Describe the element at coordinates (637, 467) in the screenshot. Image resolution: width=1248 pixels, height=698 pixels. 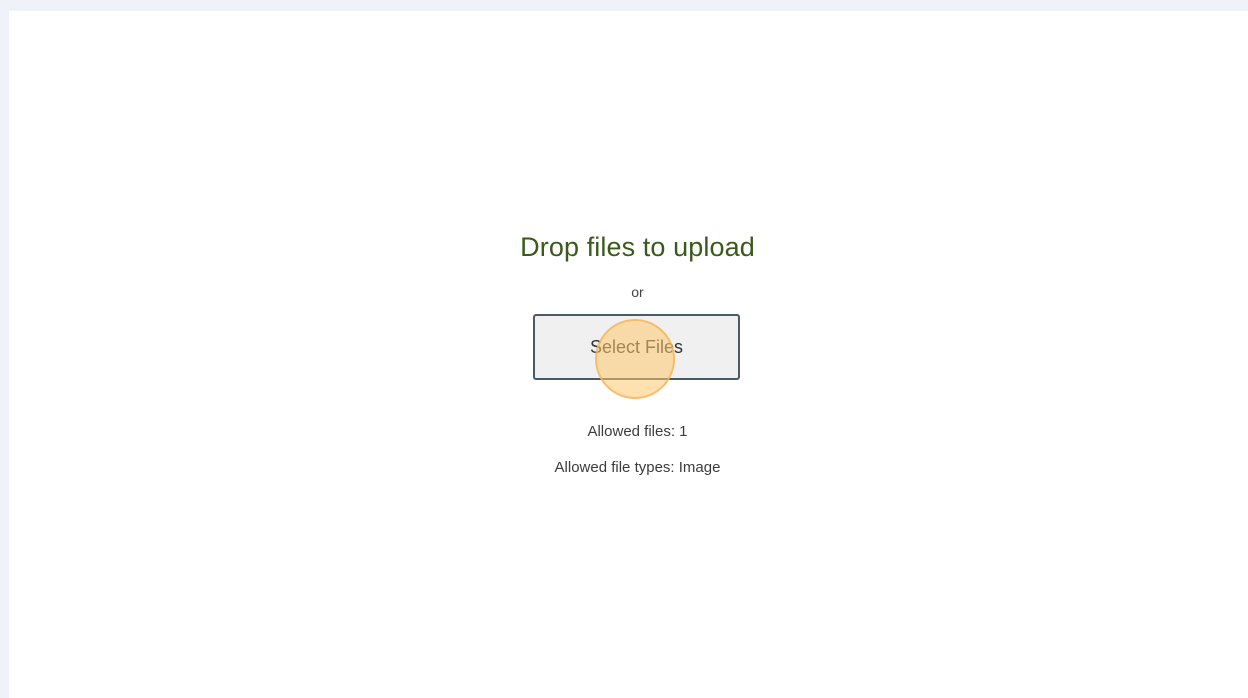
I see `allowed-file-types: Allowed file types: Image` at that location.